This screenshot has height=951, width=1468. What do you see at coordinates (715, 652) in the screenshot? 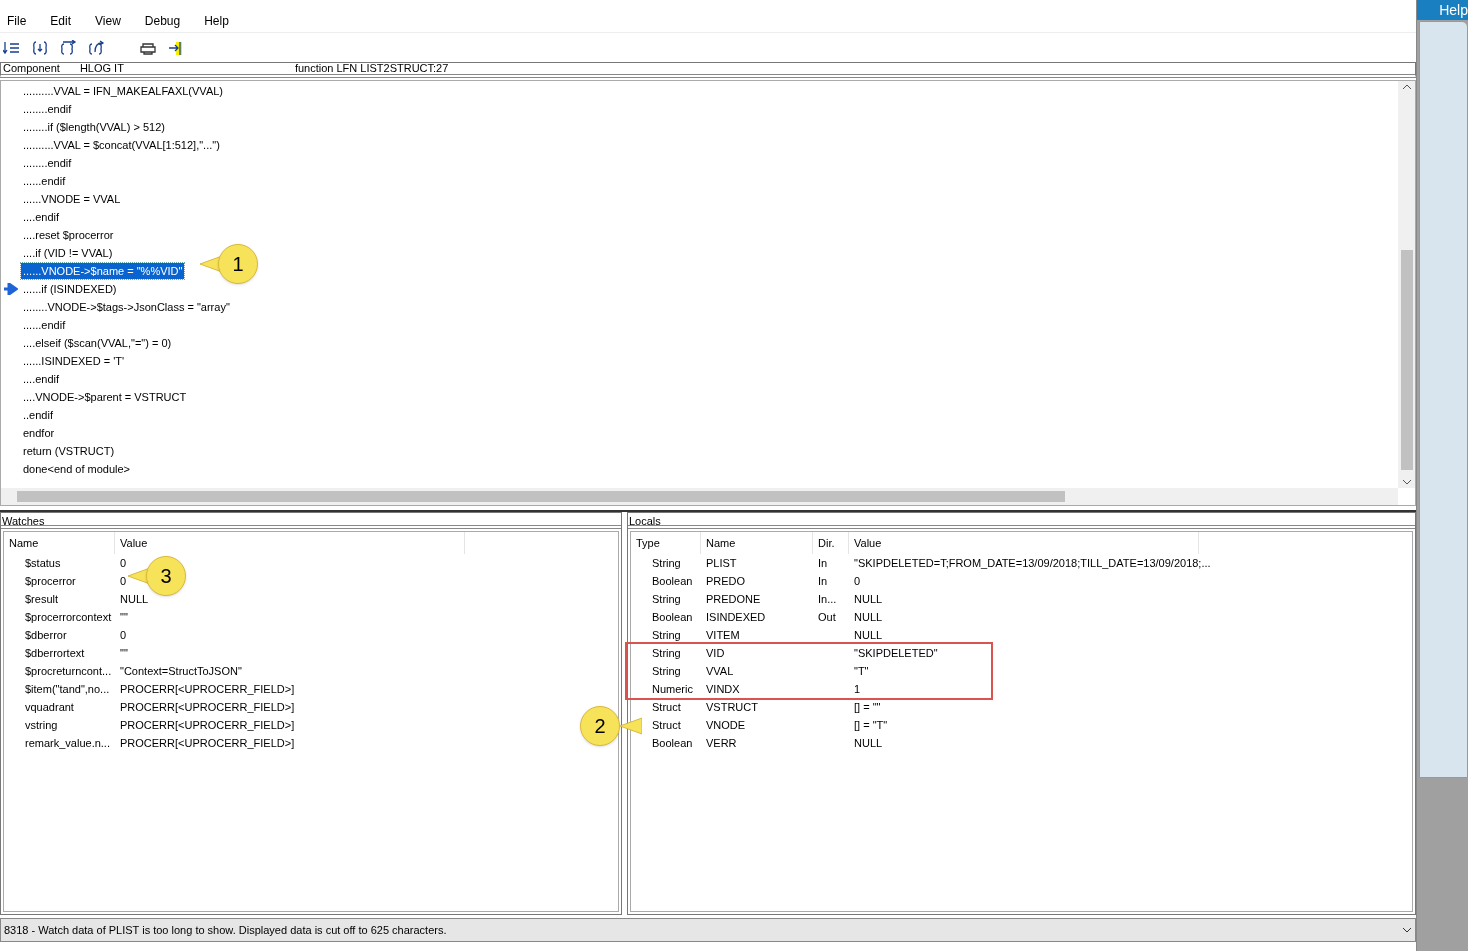
I see `local-cell: VID` at bounding box center [715, 652].